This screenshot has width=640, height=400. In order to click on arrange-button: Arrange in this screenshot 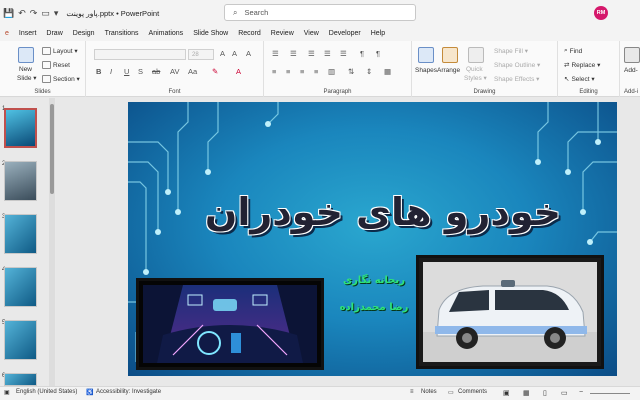, I will do `click(448, 70)`.